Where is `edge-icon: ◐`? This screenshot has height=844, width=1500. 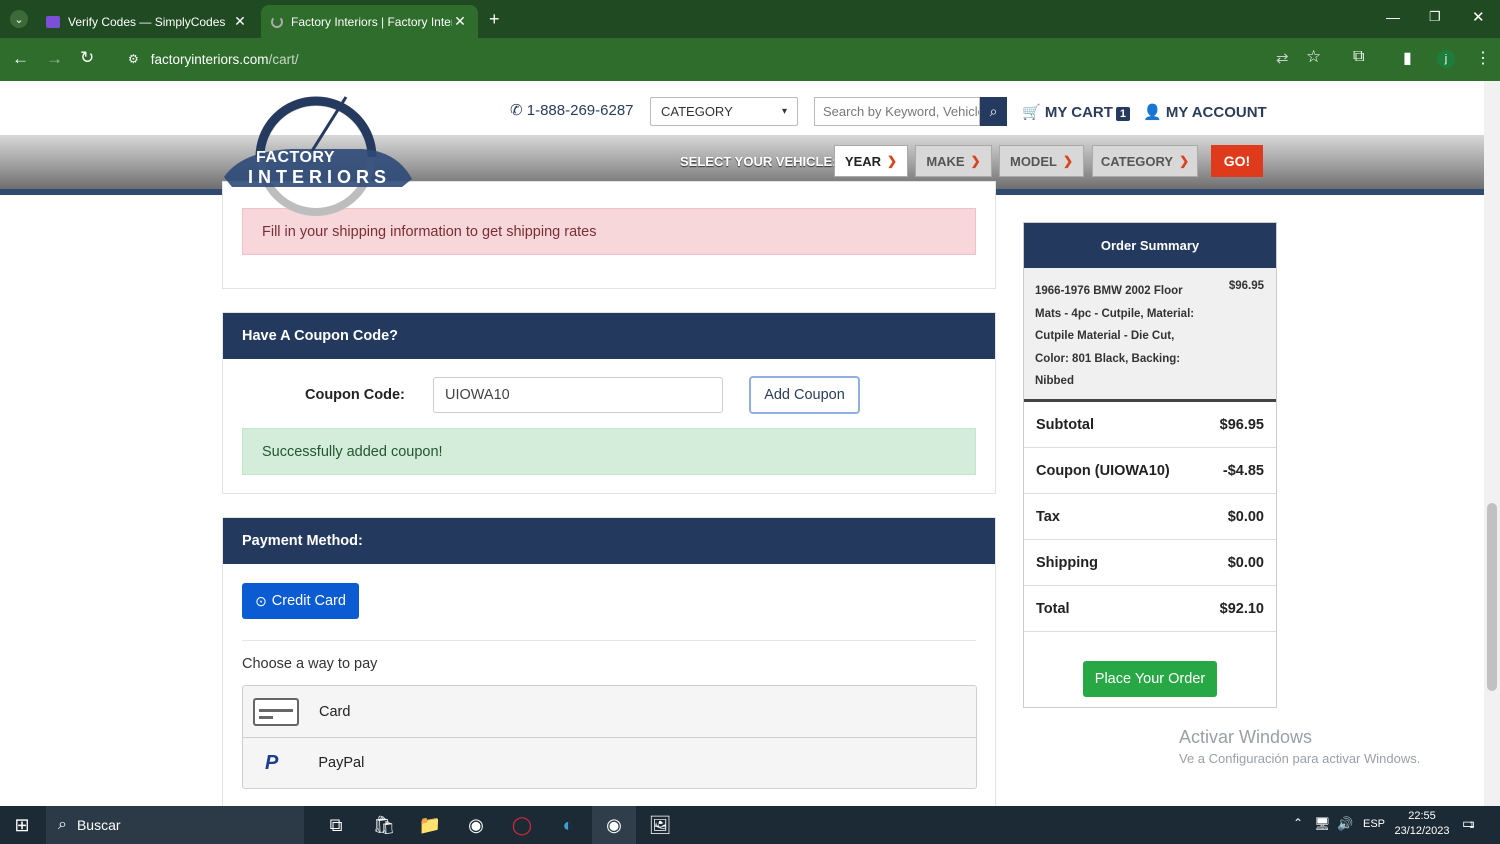
edge-icon: ◐ is located at coordinates (568, 825).